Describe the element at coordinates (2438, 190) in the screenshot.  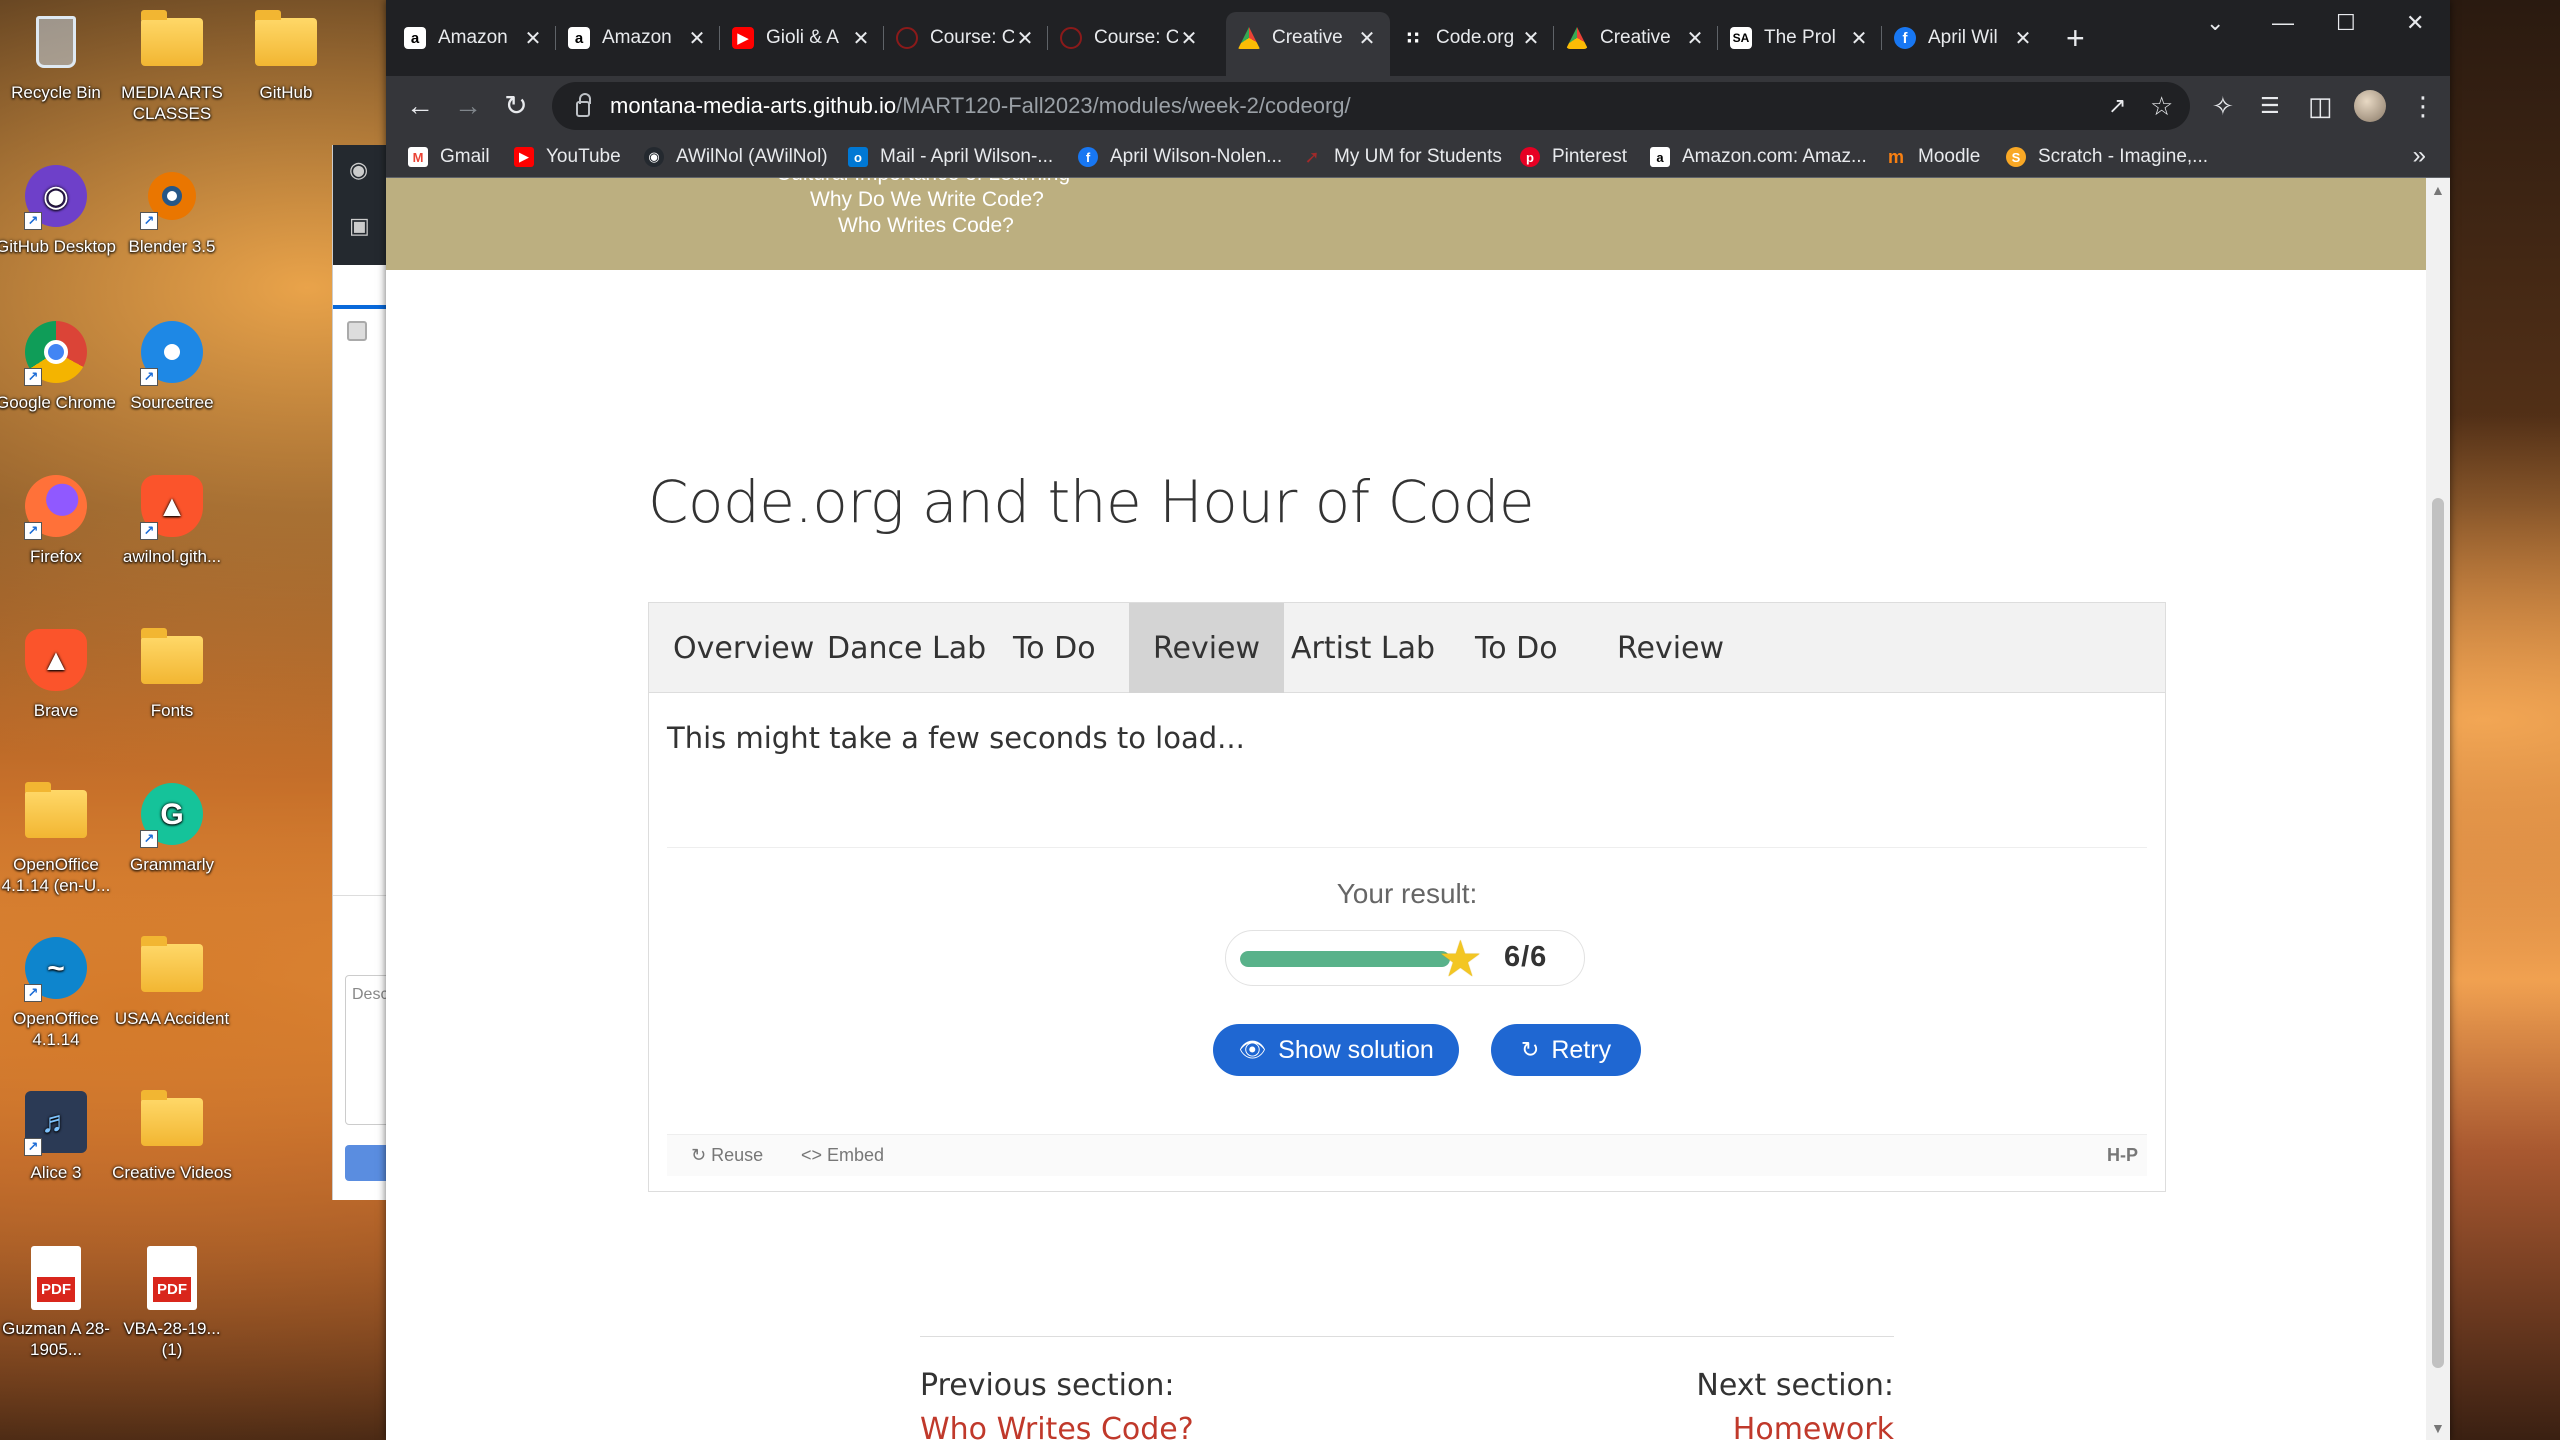
I see `scroll-up-arrow: ▲` at that location.